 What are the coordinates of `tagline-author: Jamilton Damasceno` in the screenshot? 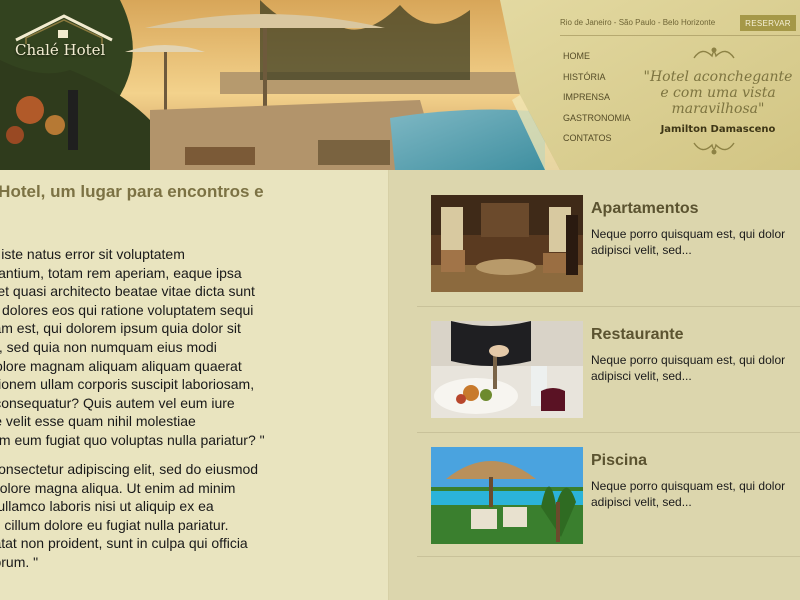 It's located at (718, 129).